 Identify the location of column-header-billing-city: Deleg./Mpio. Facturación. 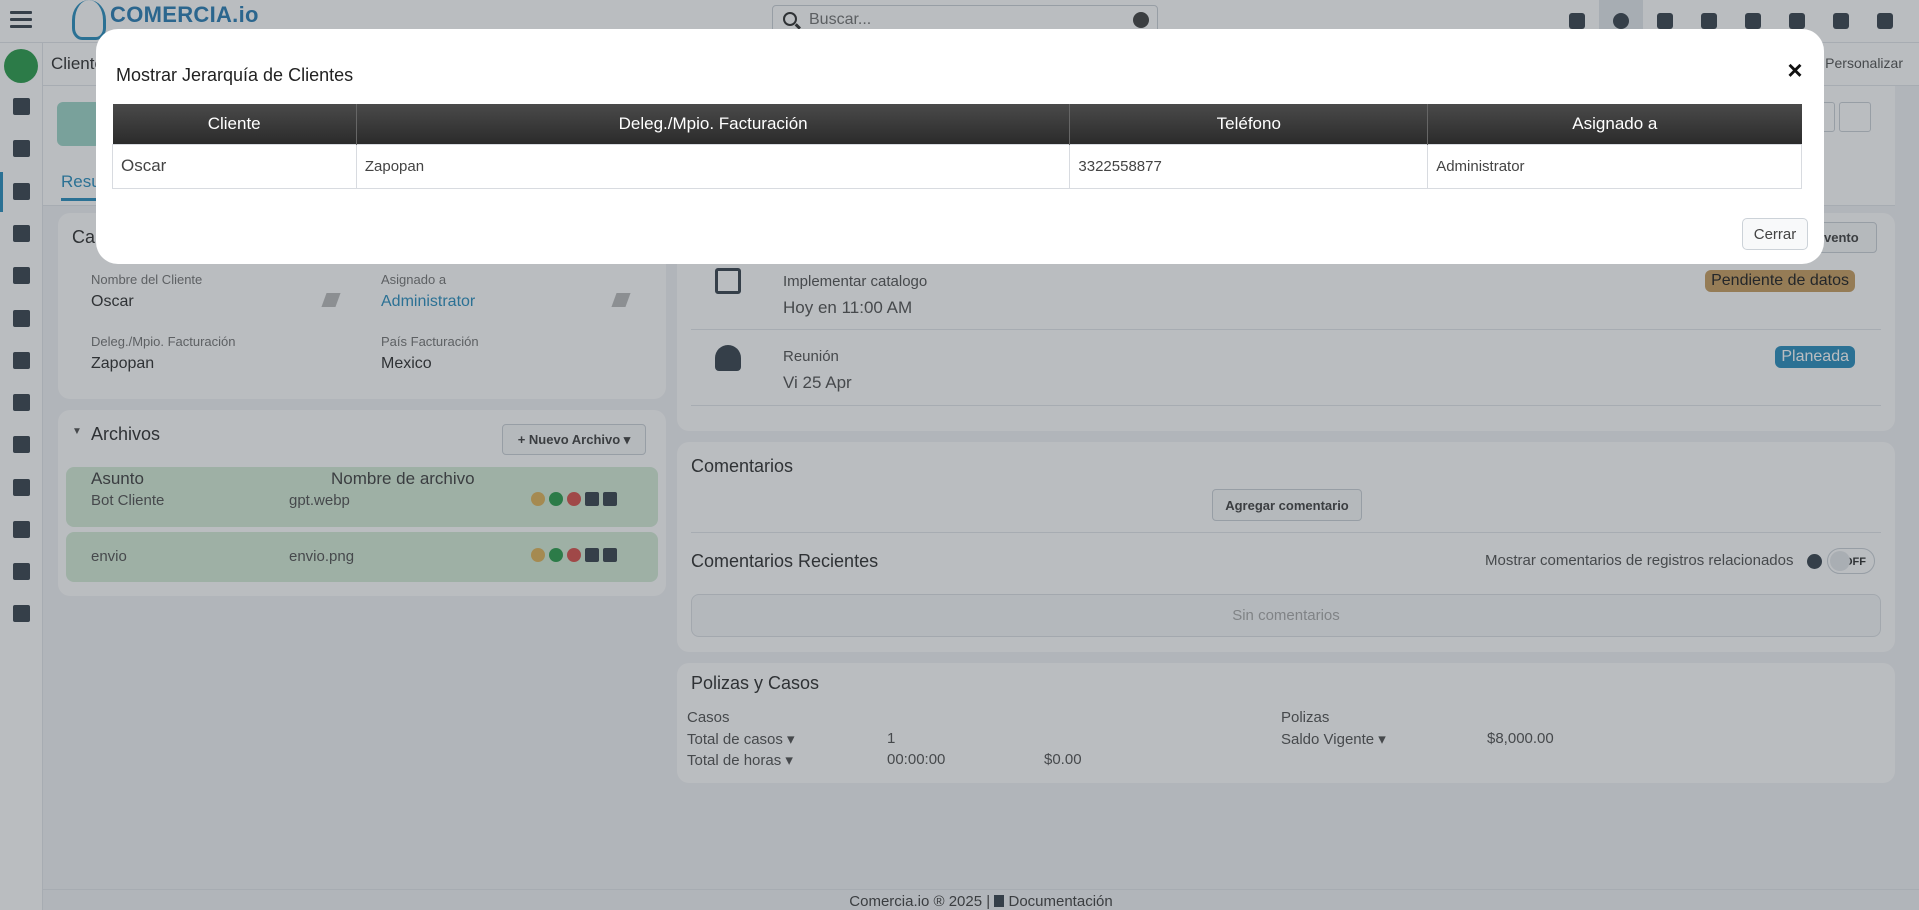
(713, 124).